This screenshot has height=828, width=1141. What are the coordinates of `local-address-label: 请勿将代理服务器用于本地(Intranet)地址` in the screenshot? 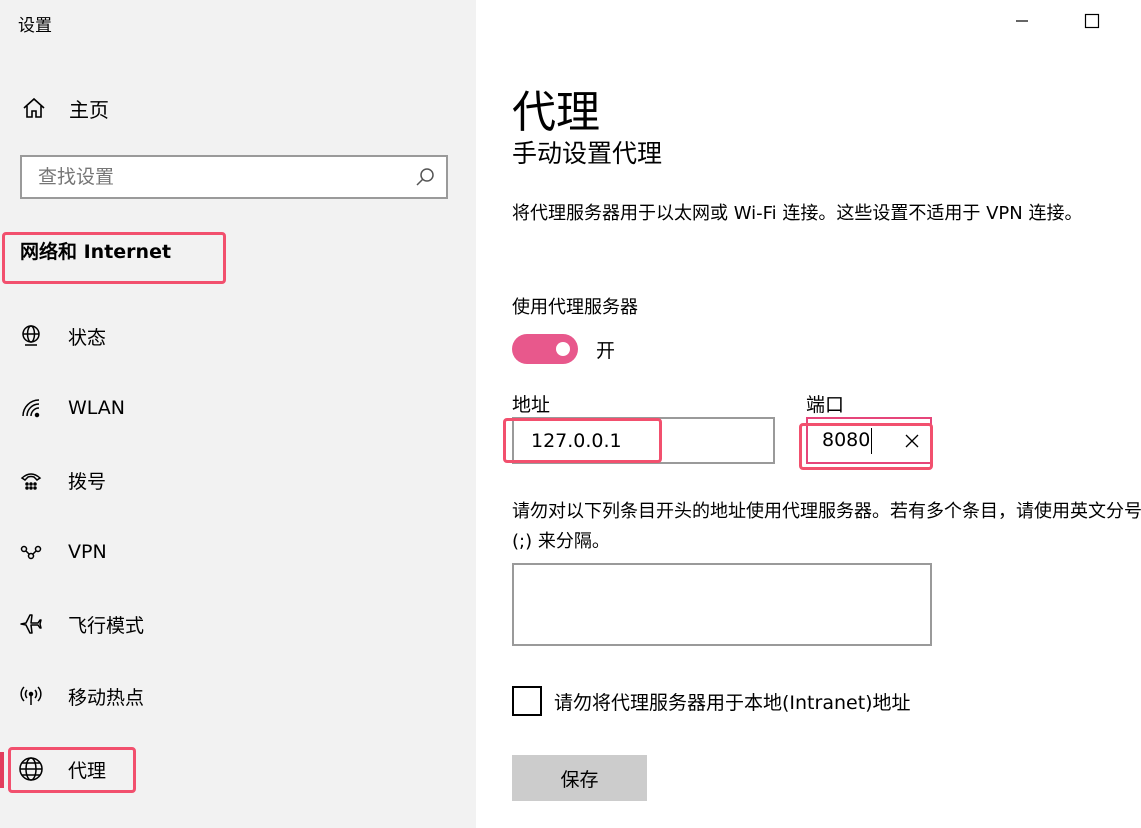 It's located at (732, 702).